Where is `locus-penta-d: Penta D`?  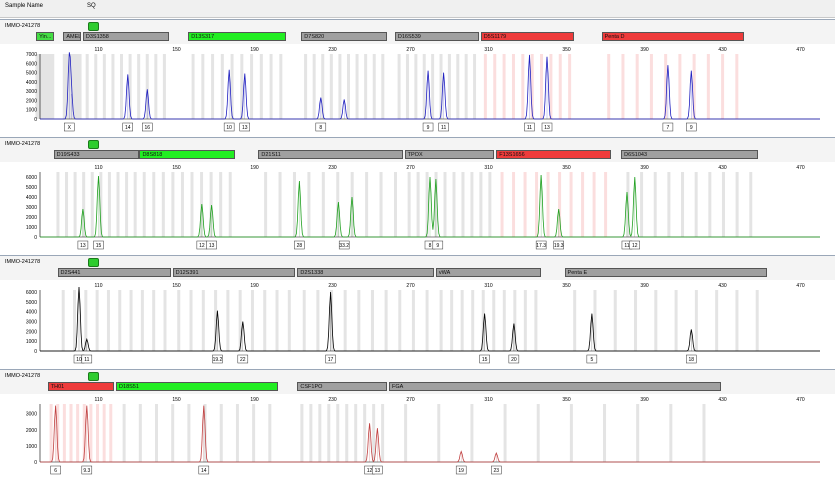
locus-penta-d: Penta D is located at coordinates (672, 36).